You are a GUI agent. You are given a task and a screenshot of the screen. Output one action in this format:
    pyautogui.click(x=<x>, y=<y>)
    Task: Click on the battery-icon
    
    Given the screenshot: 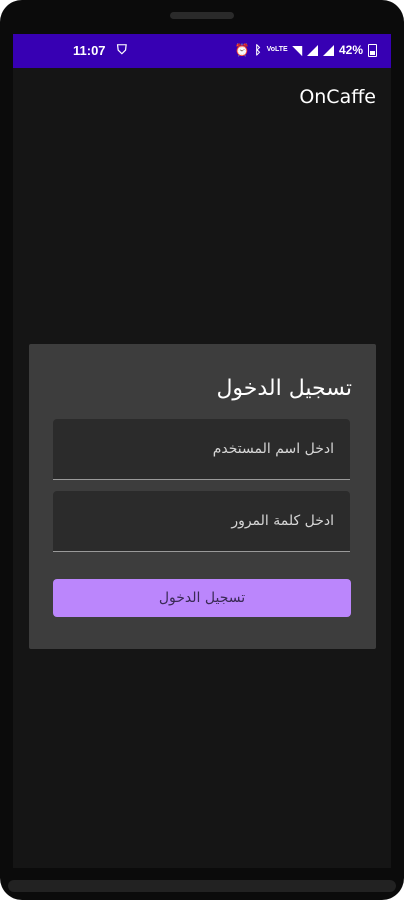 What is the action you would take?
    pyautogui.click(x=372, y=50)
    